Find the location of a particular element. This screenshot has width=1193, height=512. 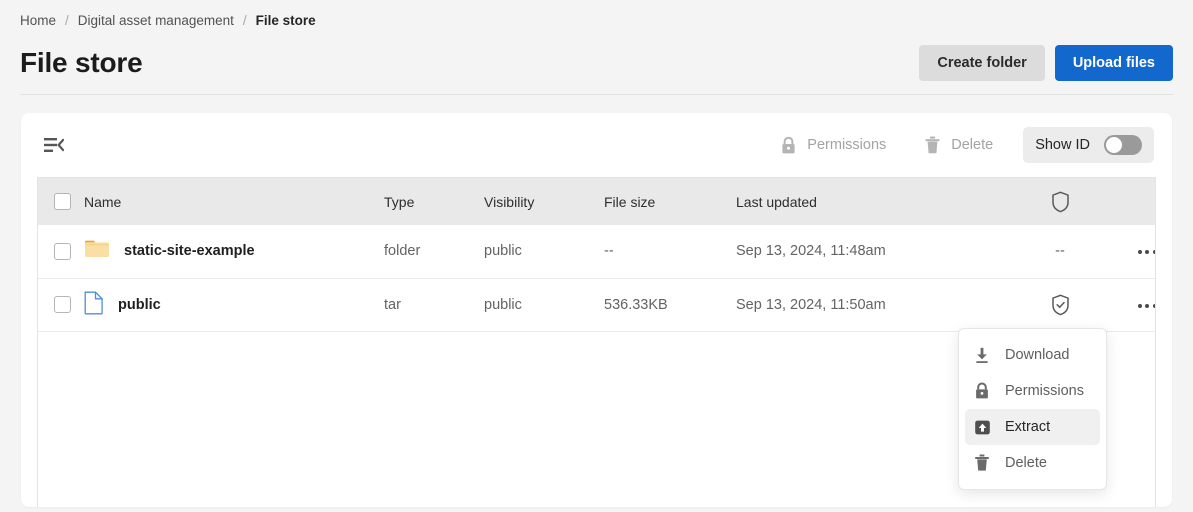

menu-item-label: Delete is located at coordinates (1026, 463).